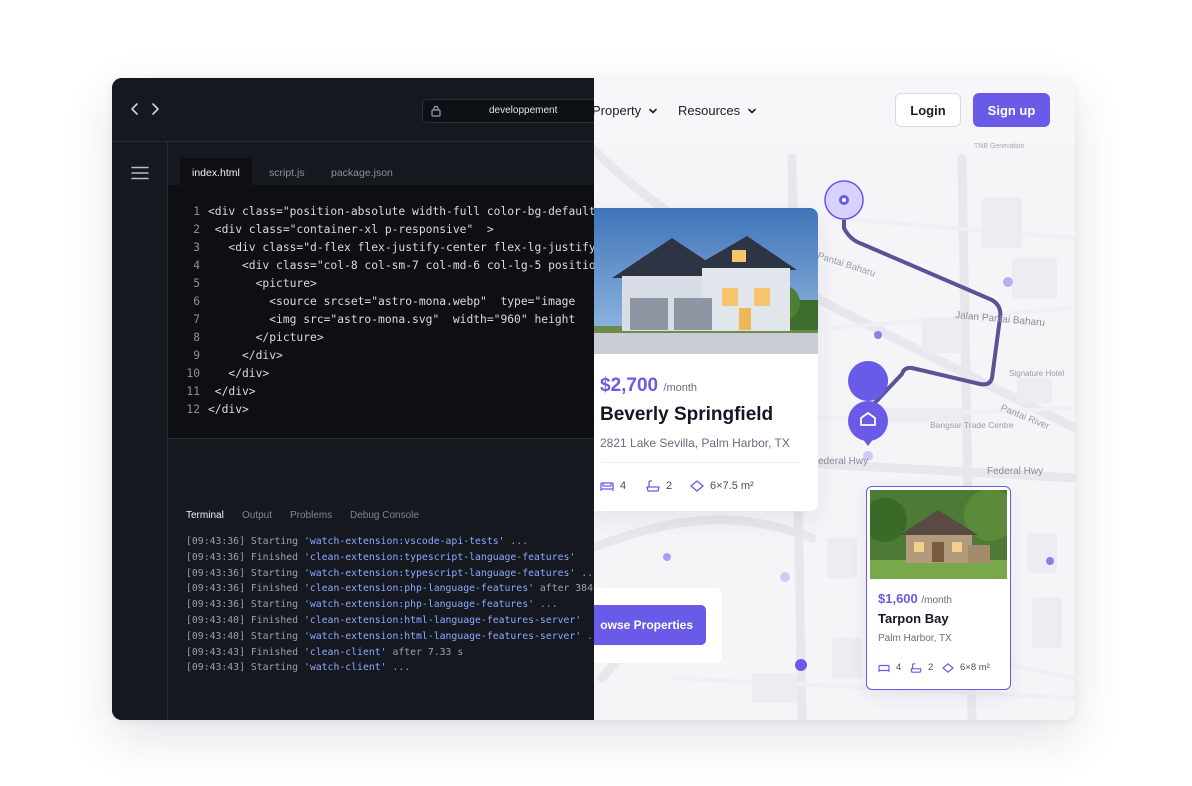  What do you see at coordinates (913, 618) in the screenshot?
I see `property-name: Tarpon Bay` at bounding box center [913, 618].